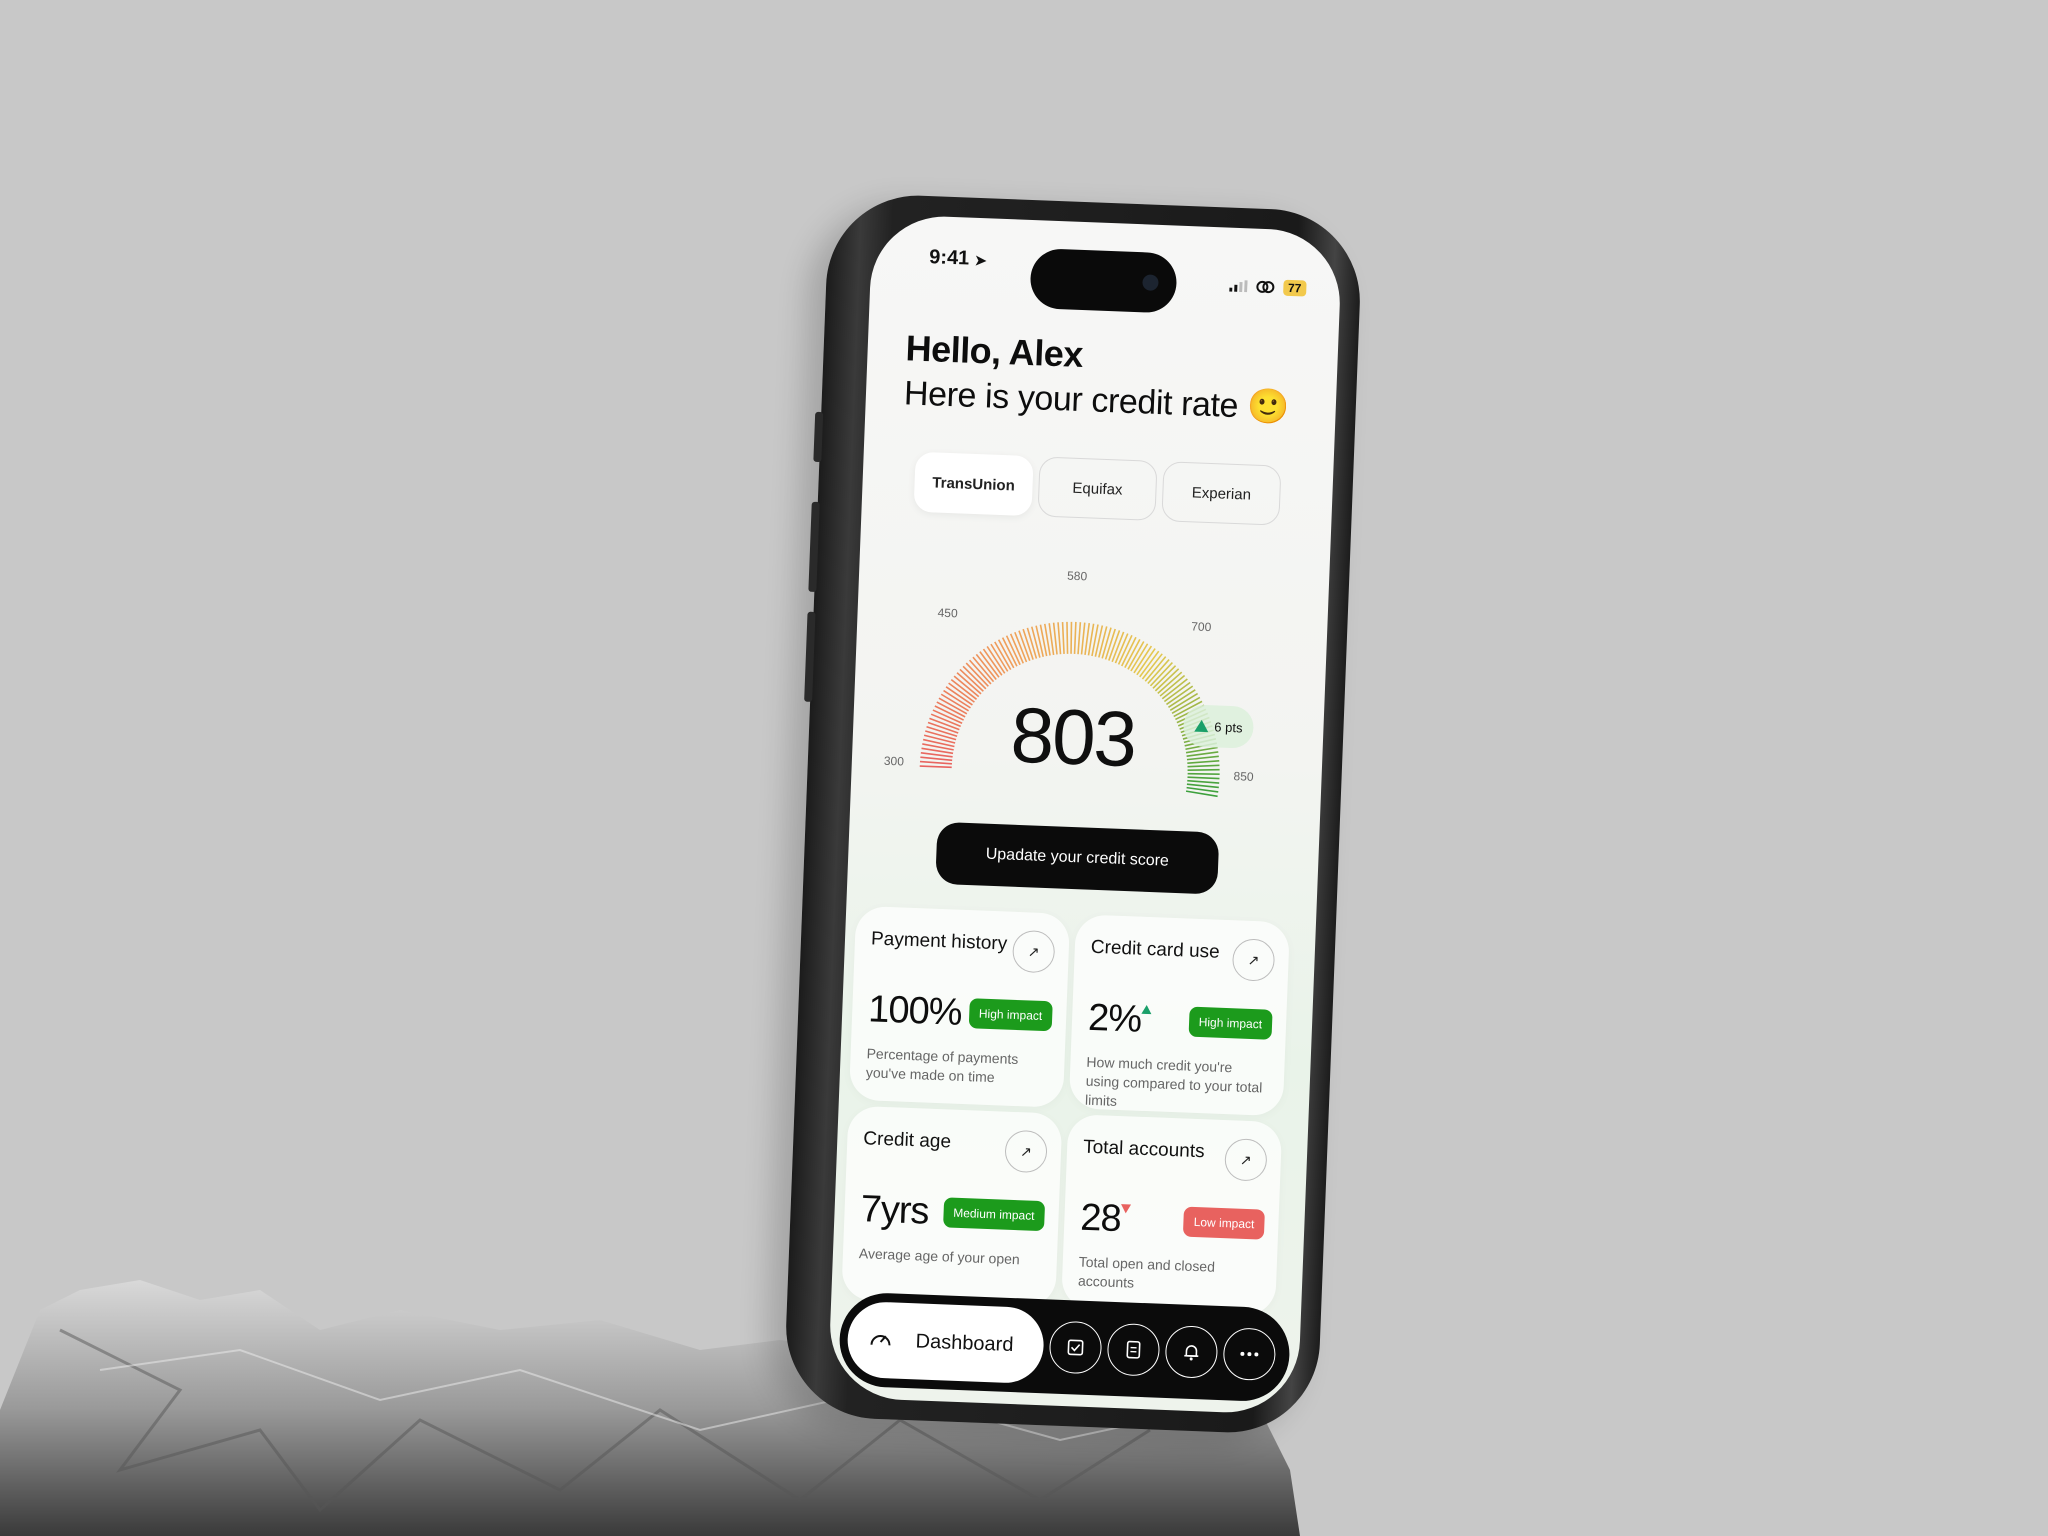 The image size is (2048, 1536). I want to click on card-value-text: 28, so click(1100, 1218).